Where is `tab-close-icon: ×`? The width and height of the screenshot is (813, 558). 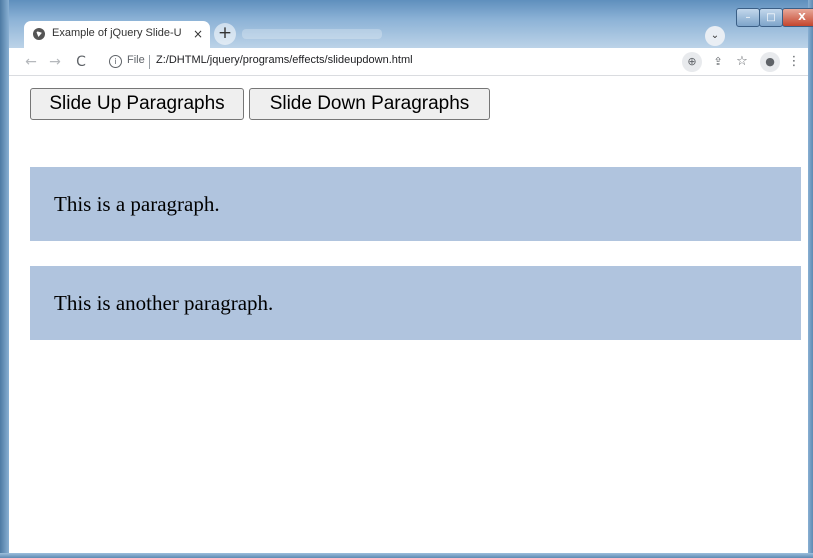
tab-close-icon: × is located at coordinates (198, 34).